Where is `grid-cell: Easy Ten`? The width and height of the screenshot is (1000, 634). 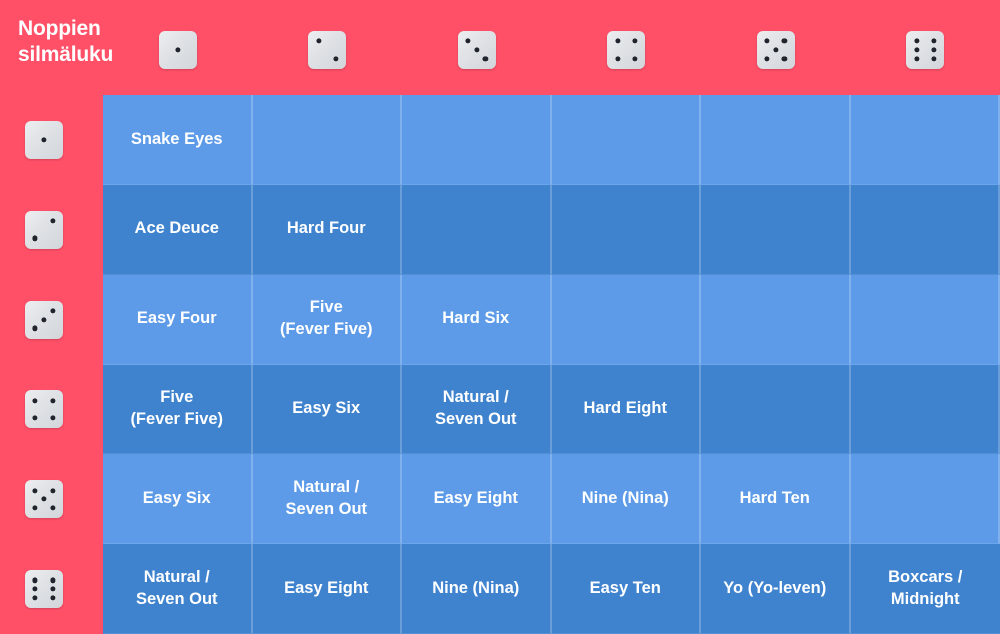 grid-cell: Easy Ten is located at coordinates (626, 589).